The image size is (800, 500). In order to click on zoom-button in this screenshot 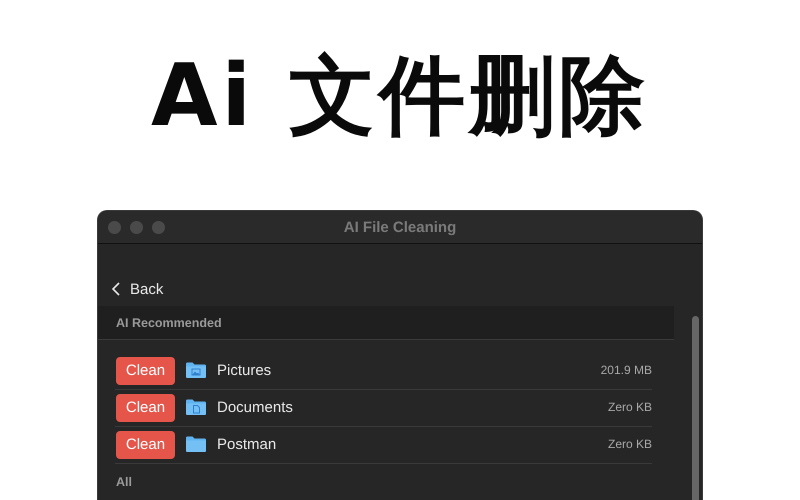, I will do `click(158, 227)`.